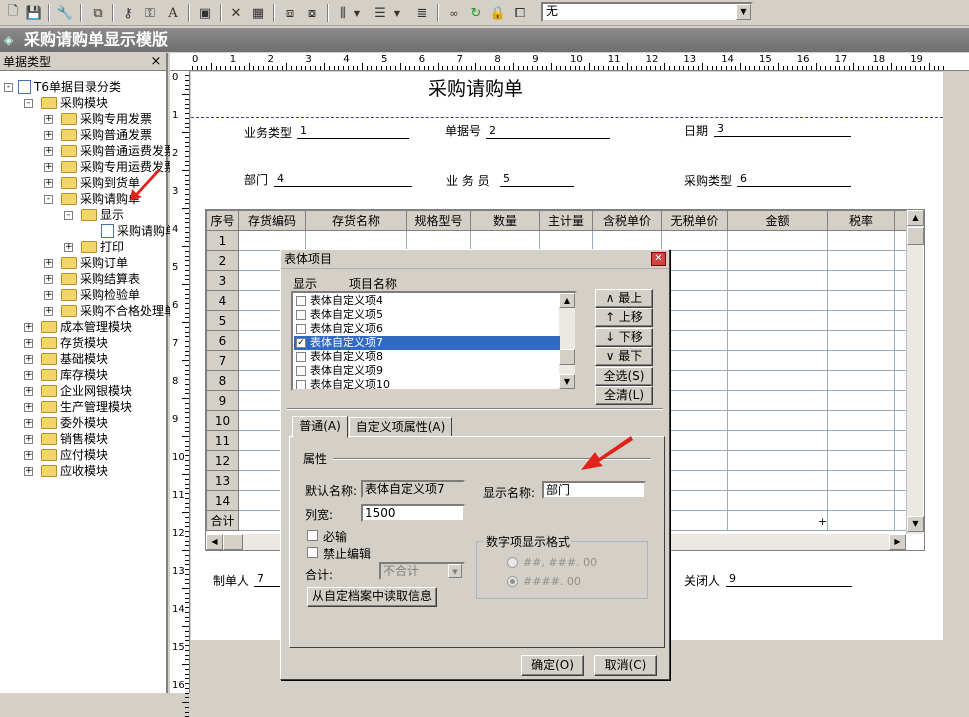  Describe the element at coordinates (475, 87) in the screenshot. I see `form-title: 采购请购单` at that location.